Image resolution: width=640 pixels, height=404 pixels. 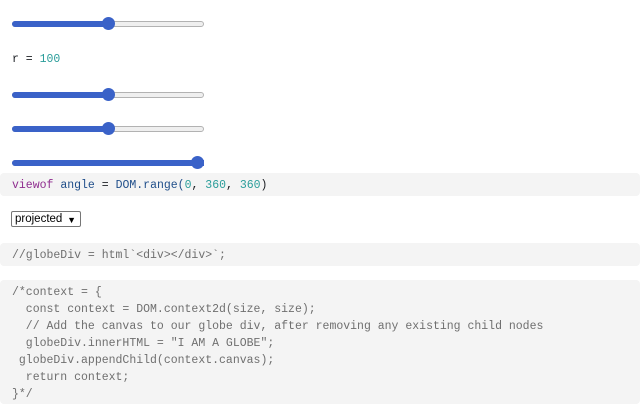 I want to click on keyword-viewof: viewof, so click(x=33, y=185).